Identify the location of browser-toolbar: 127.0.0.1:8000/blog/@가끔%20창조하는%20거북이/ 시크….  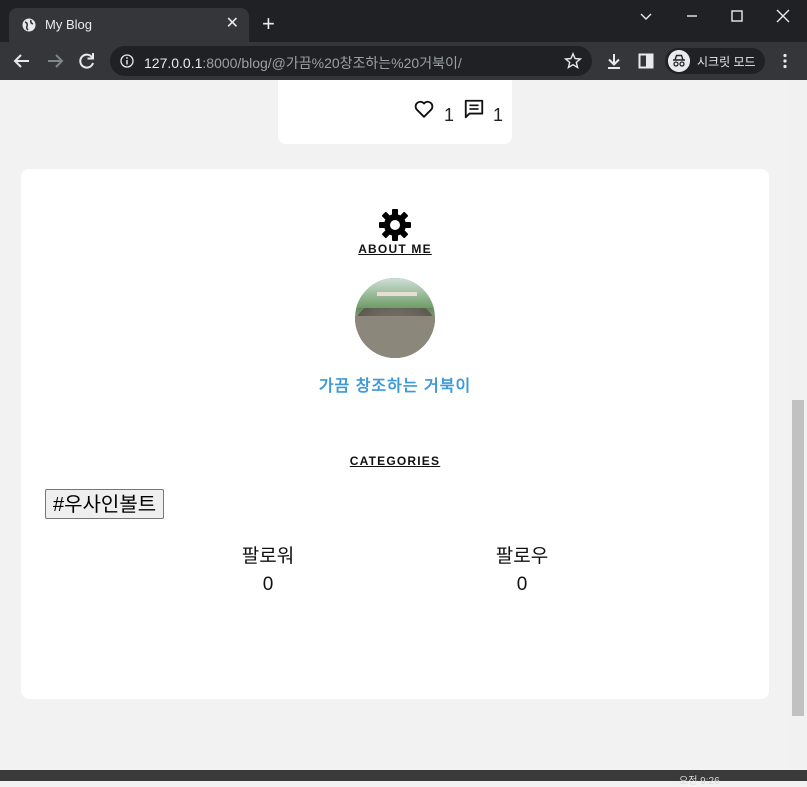
(403, 61).